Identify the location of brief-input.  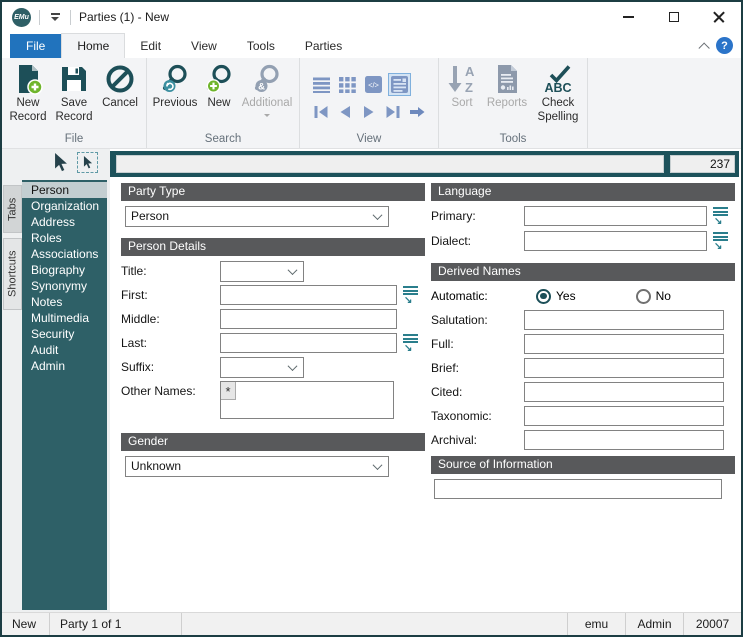
(624, 368).